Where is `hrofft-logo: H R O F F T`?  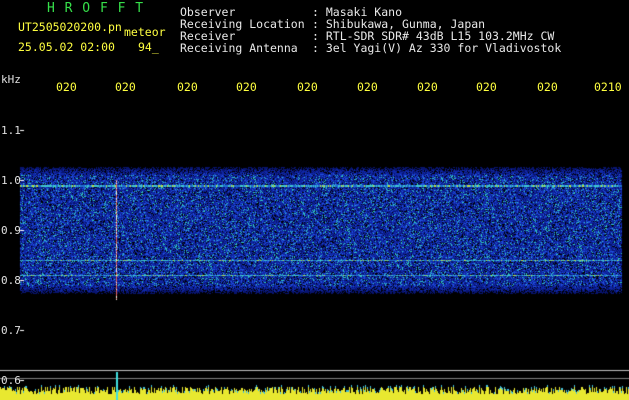
hrofft-logo: H R O F F T is located at coordinates (96, 8).